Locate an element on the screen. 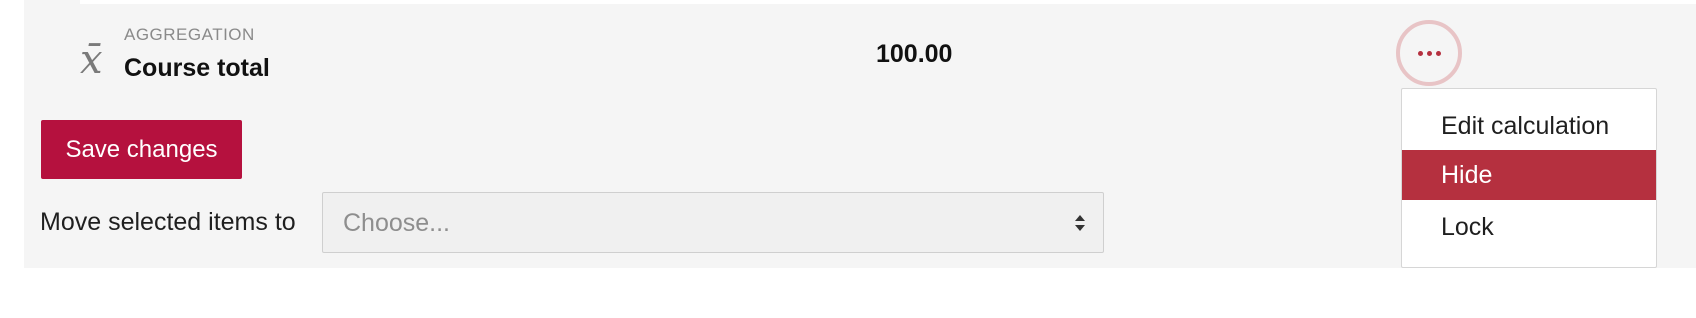 The image size is (1696, 318). save-changes-button: Save changes is located at coordinates (141, 149).